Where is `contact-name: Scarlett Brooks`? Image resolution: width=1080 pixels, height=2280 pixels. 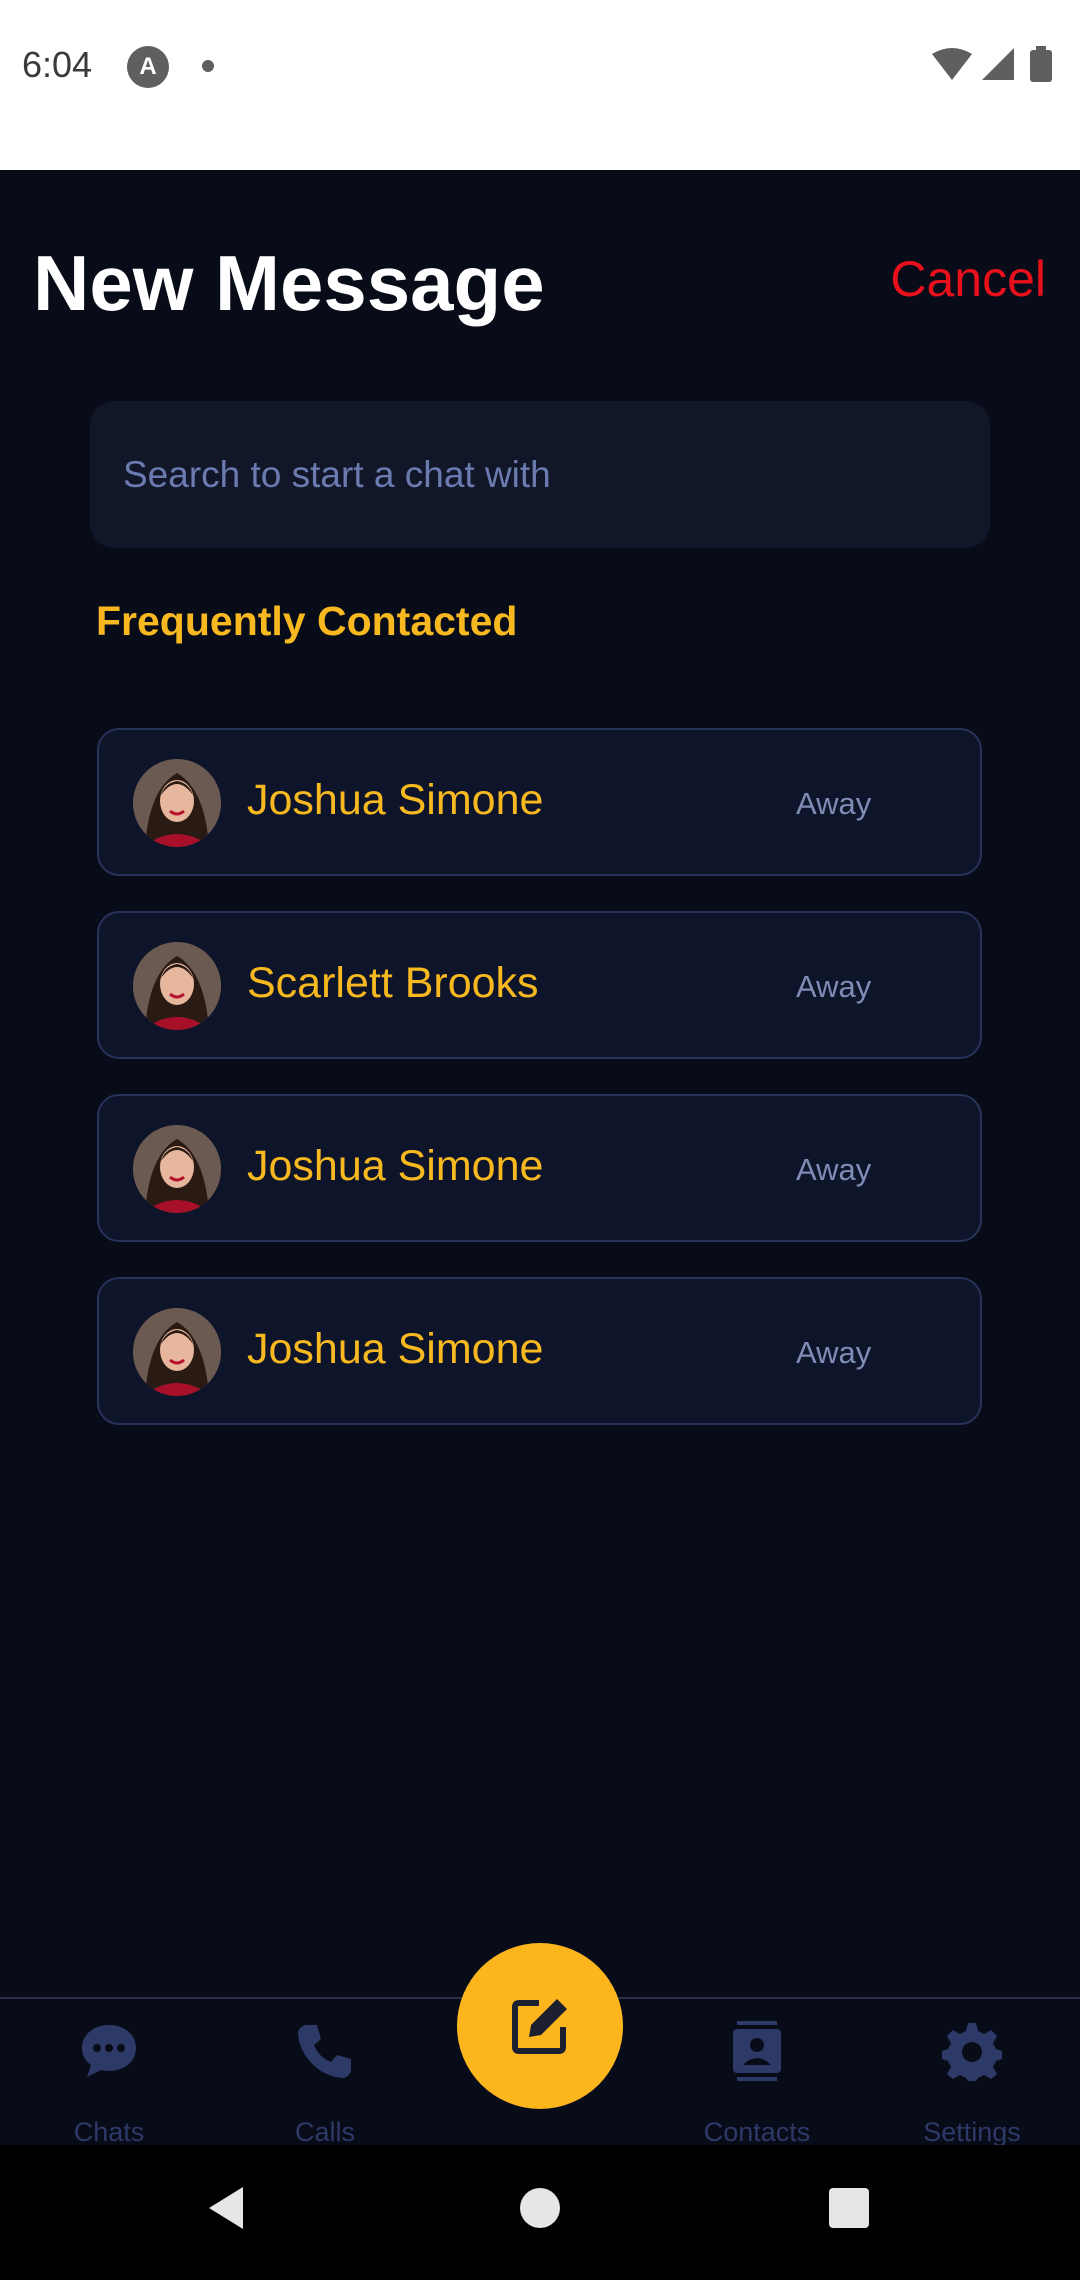
contact-name: Scarlett Brooks is located at coordinates (393, 983).